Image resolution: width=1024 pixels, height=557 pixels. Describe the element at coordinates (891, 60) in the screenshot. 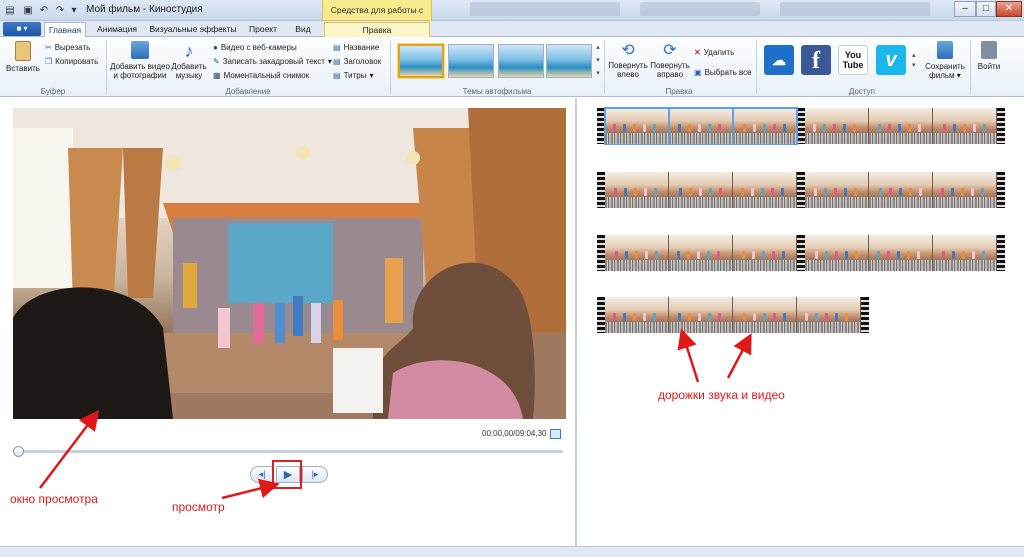

I see `vimeo-icon: v` at that location.